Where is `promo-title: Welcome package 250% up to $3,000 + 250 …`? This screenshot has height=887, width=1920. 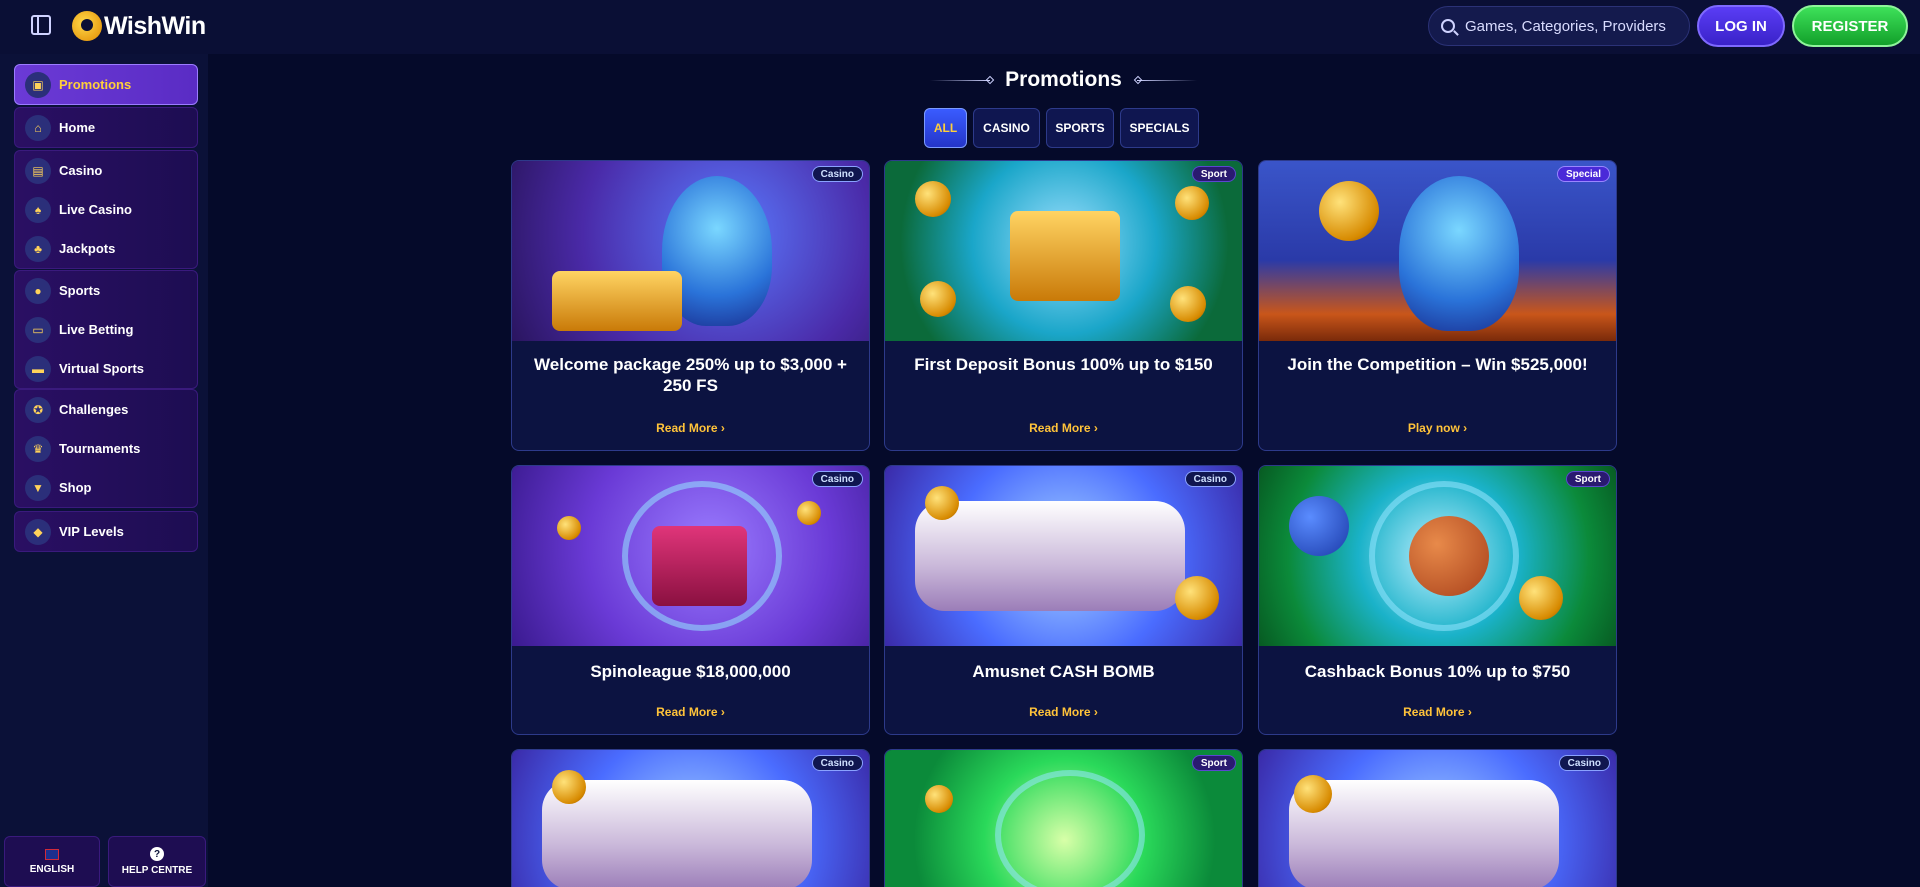 promo-title: Welcome package 250% up to $3,000 + 250 … is located at coordinates (690, 375).